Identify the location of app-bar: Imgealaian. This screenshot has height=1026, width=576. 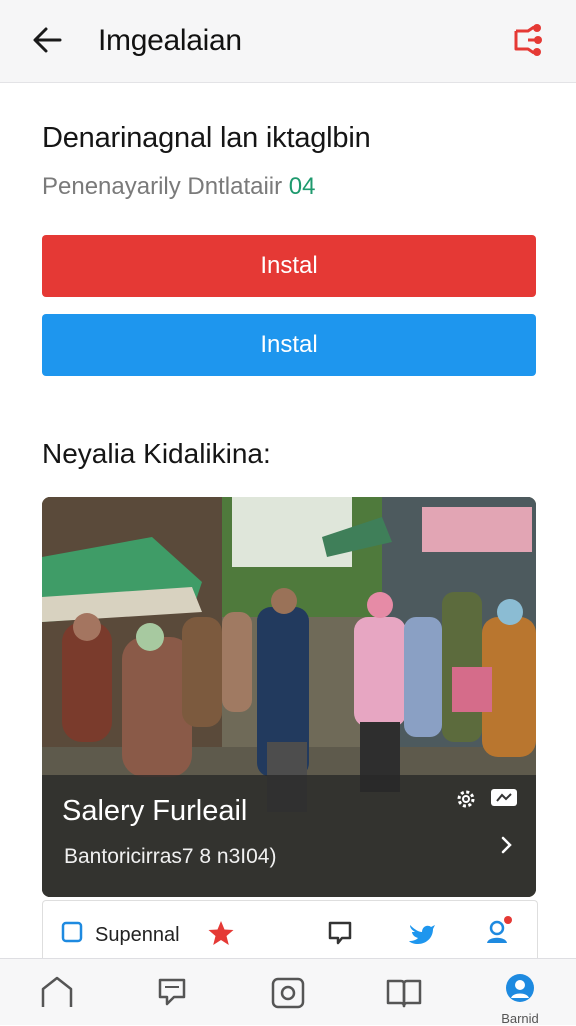
(288, 41).